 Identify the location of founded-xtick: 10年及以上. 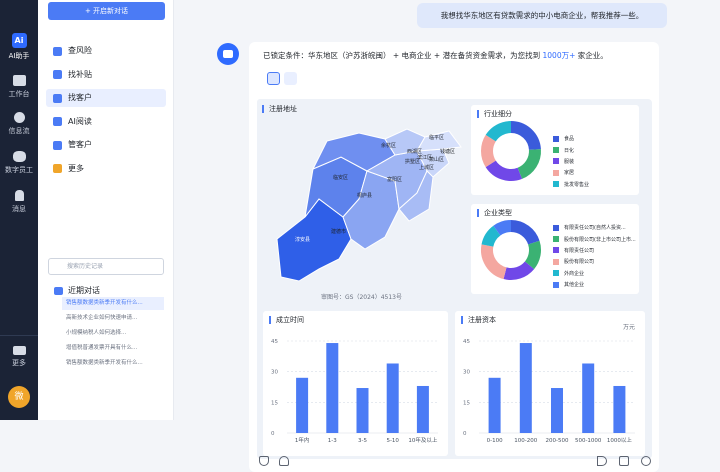
(422, 440).